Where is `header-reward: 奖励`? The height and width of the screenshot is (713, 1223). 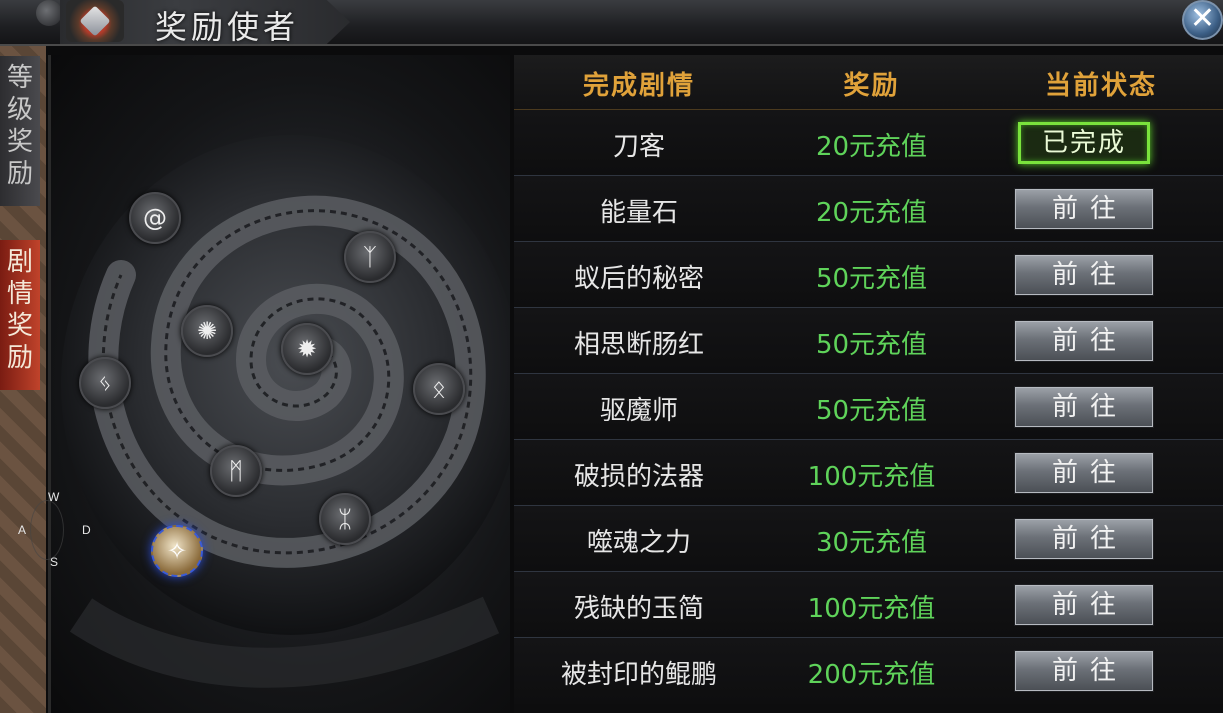 header-reward: 奖励 is located at coordinates (871, 86).